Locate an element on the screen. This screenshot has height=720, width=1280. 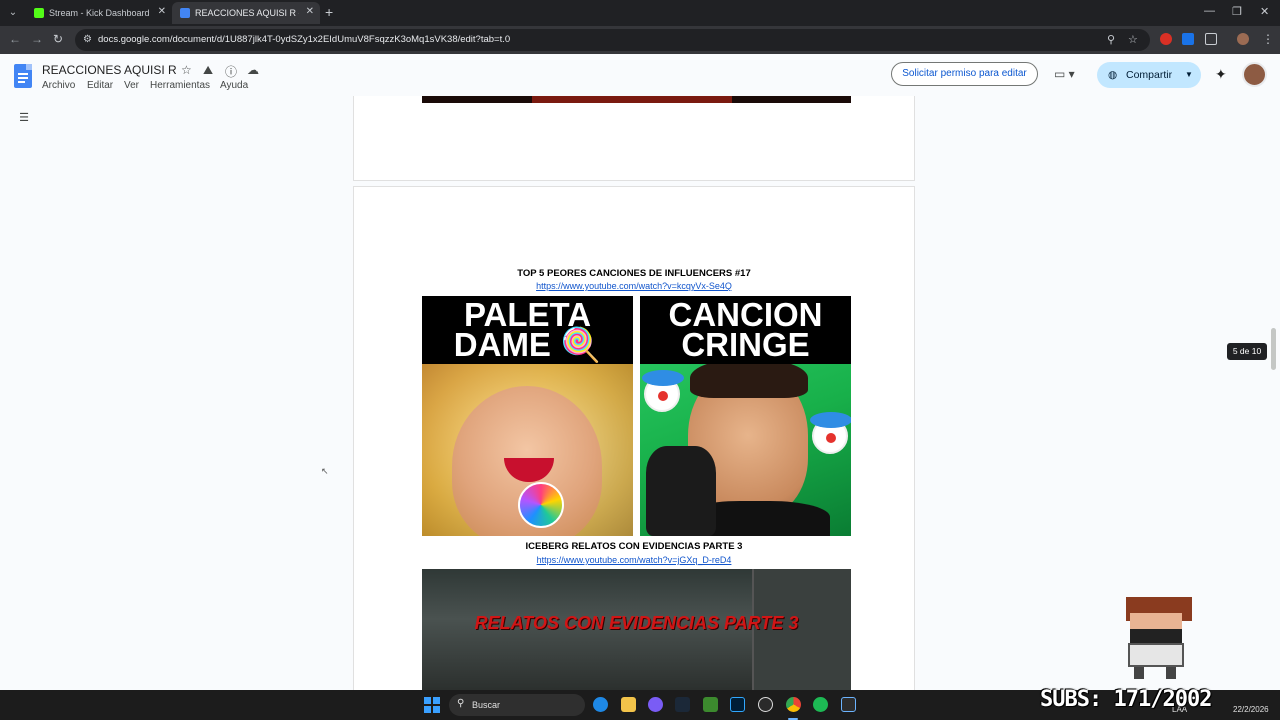
document-page is located at coordinates (634, 138).